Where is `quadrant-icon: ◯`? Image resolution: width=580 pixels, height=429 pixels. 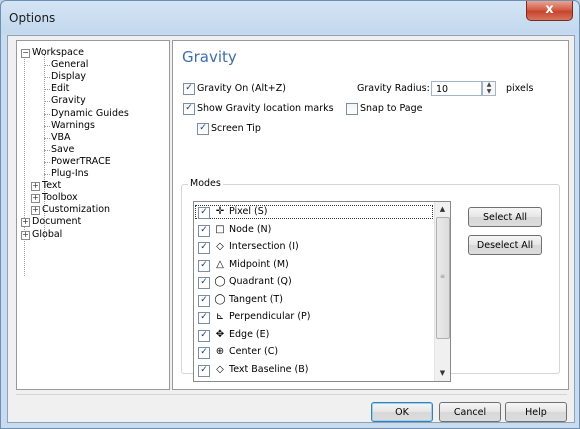 quadrant-icon: ◯ is located at coordinates (220, 281).